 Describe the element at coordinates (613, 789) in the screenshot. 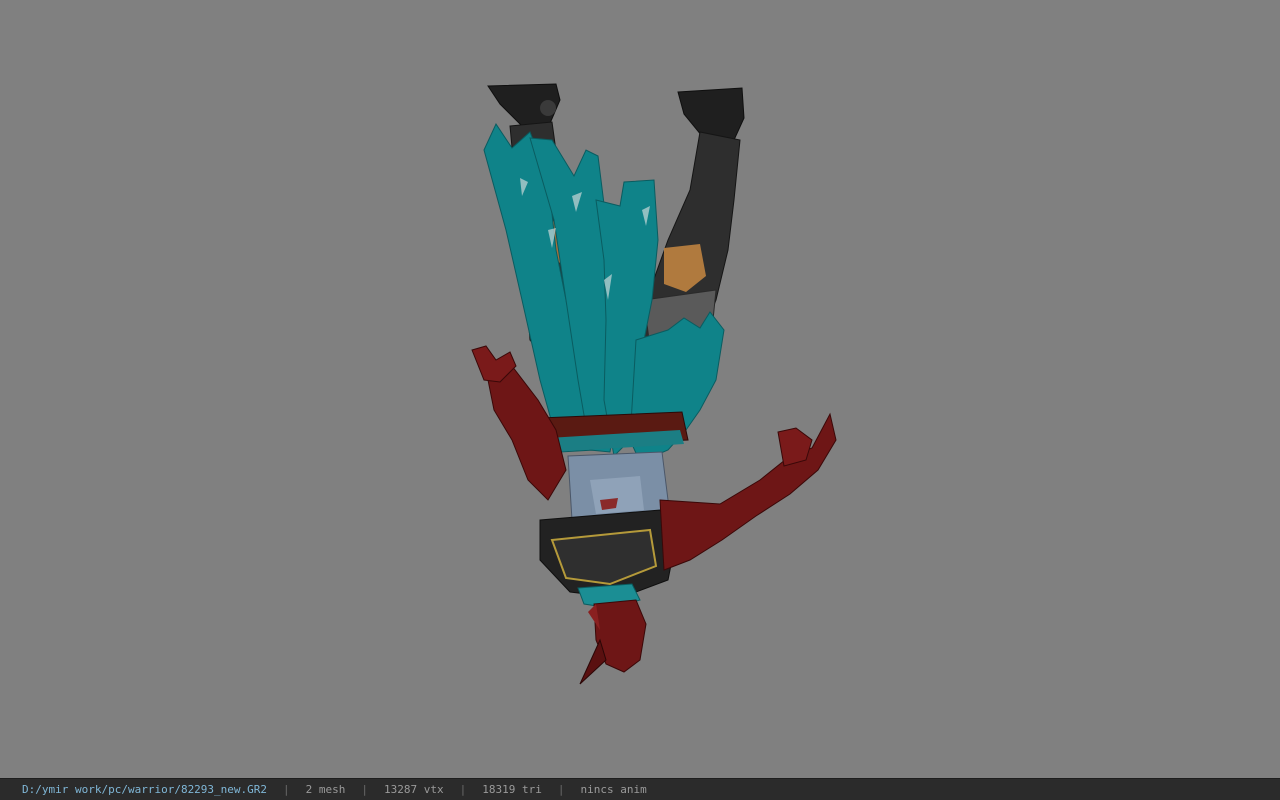

I see `status-animation: nincs anim` at that location.